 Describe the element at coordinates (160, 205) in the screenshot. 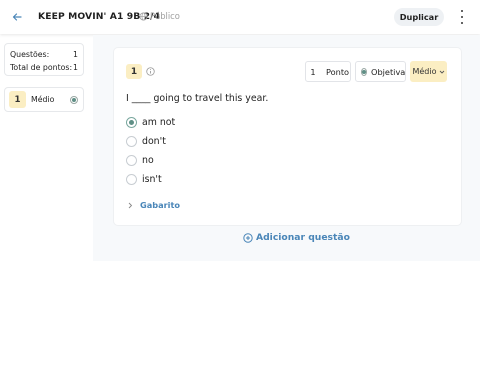

I see `answer-key-label: Gabarito` at that location.